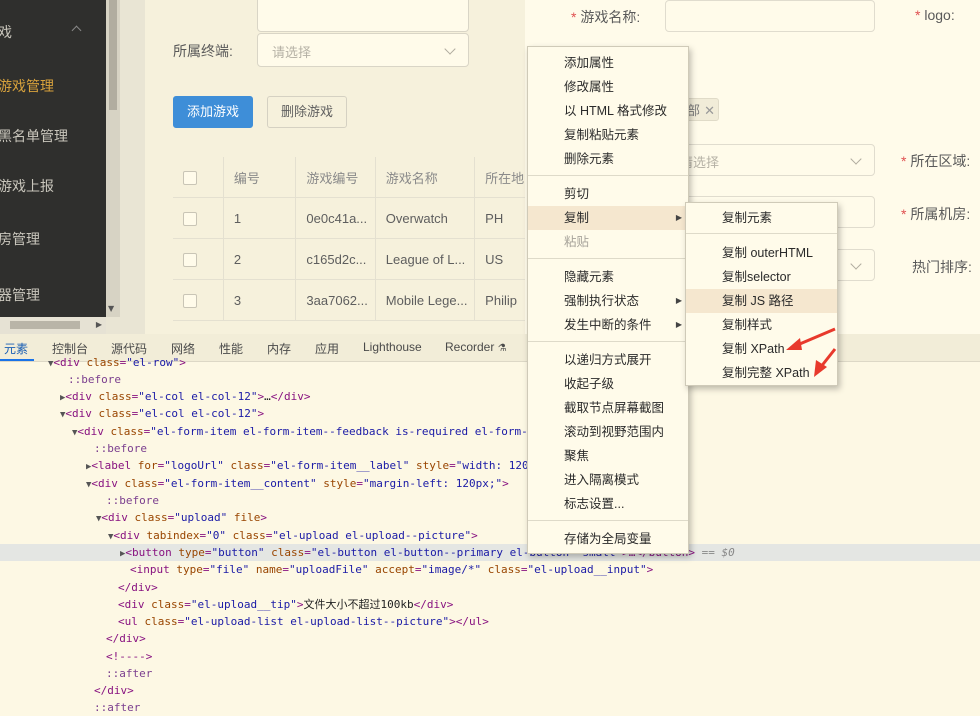  Describe the element at coordinates (761, 218) in the screenshot. I see `menu-item-copy-element: 复制元素` at that location.